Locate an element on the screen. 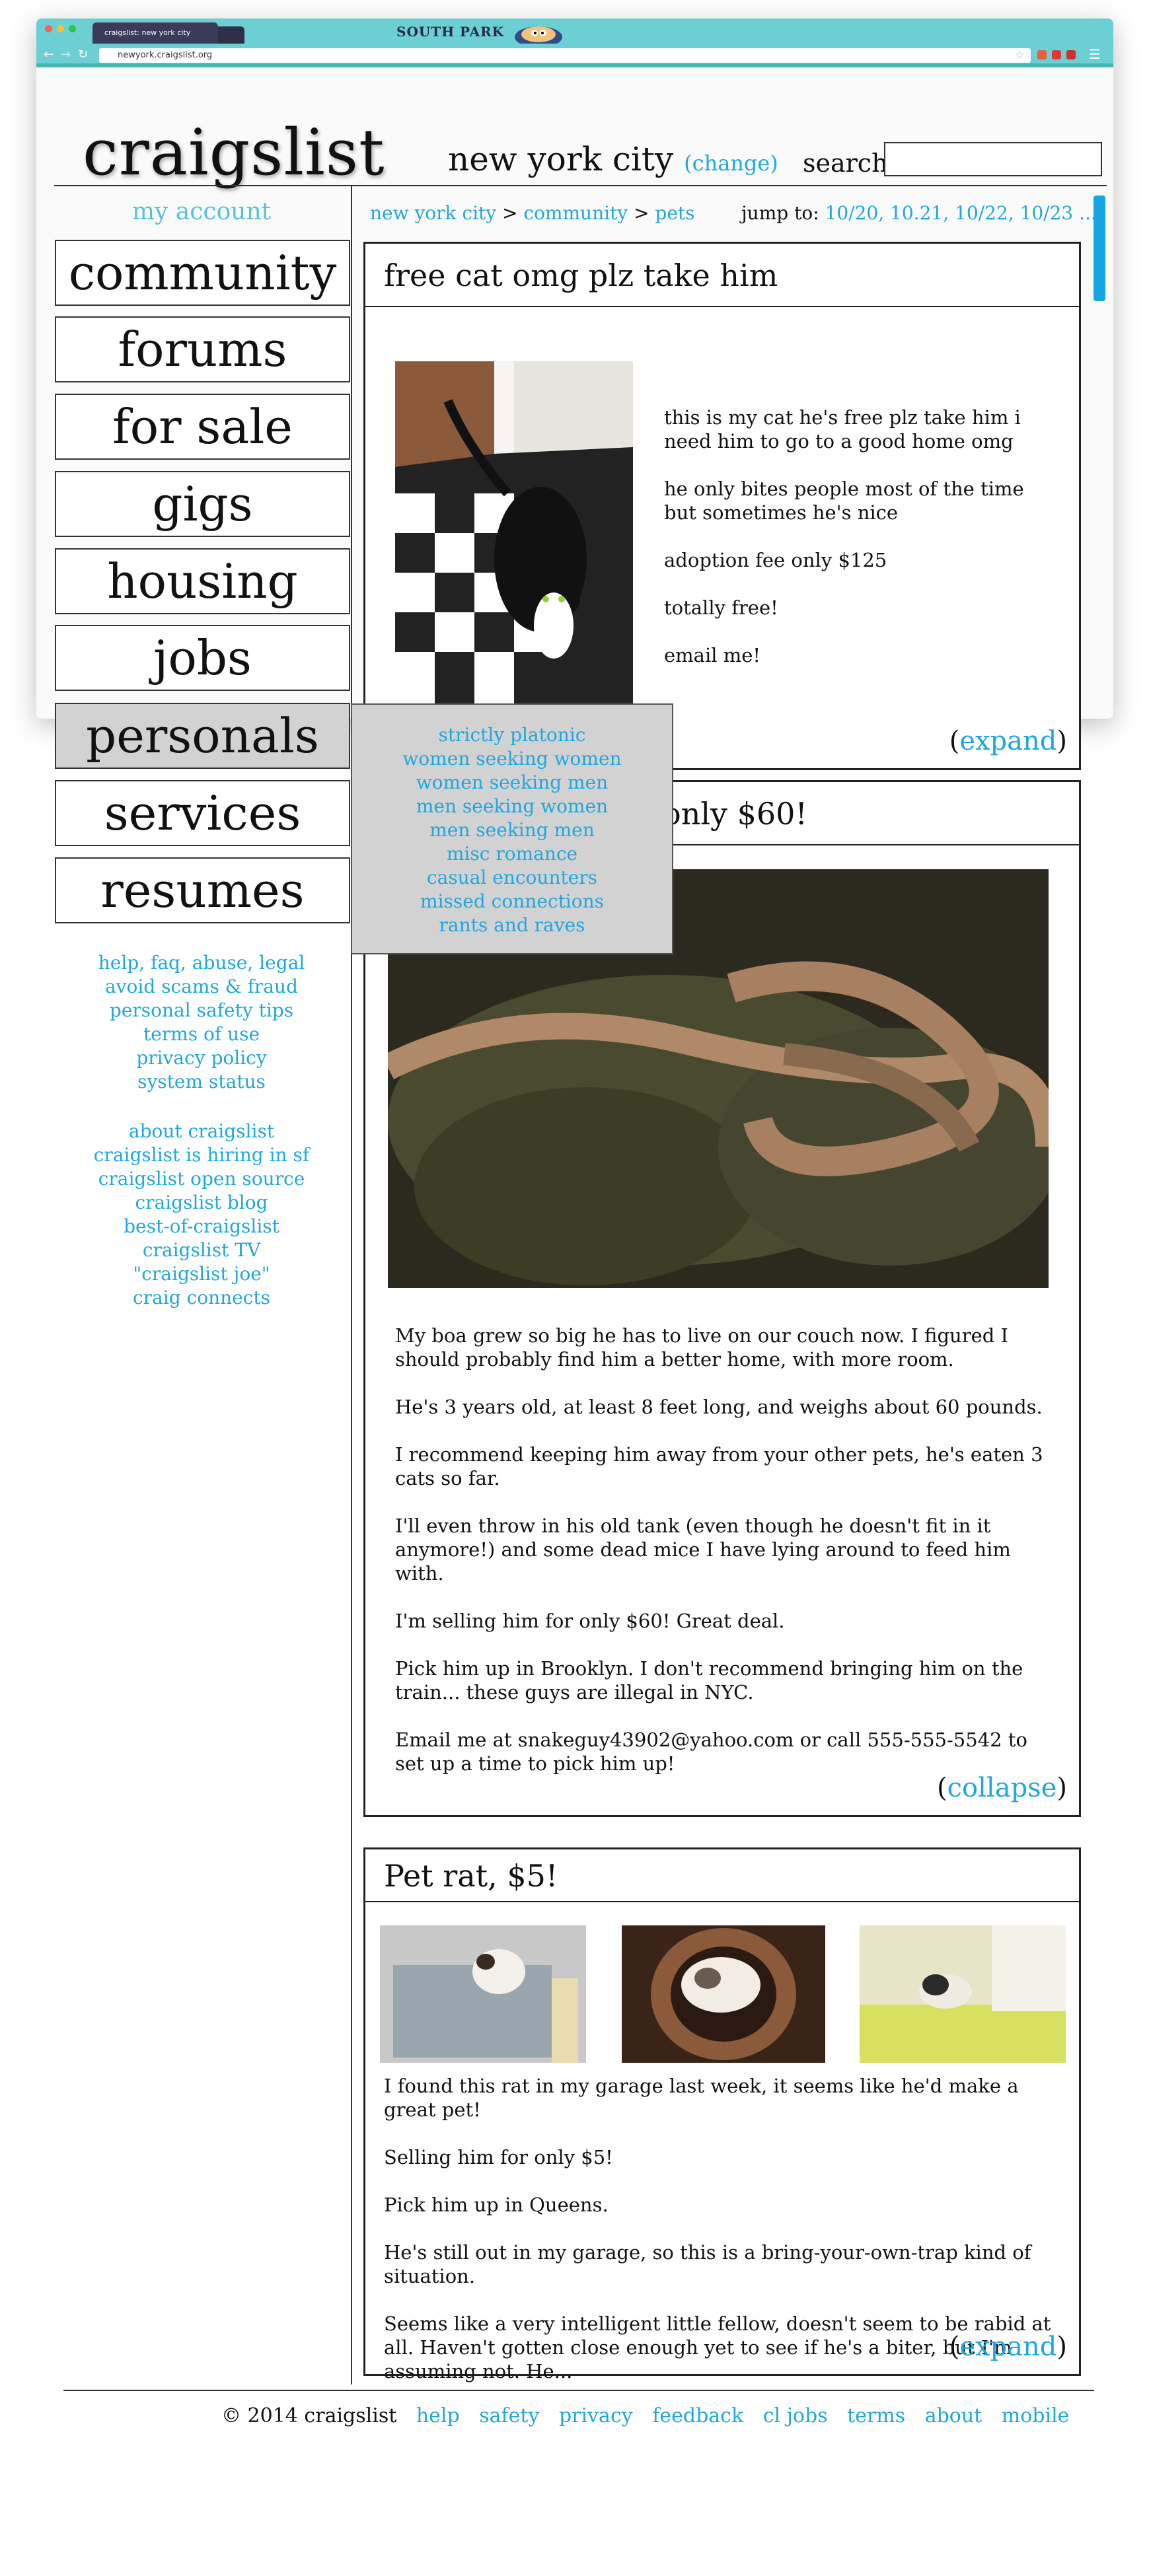 The width and height of the screenshot is (1149, 2576). search-input is located at coordinates (993, 159).